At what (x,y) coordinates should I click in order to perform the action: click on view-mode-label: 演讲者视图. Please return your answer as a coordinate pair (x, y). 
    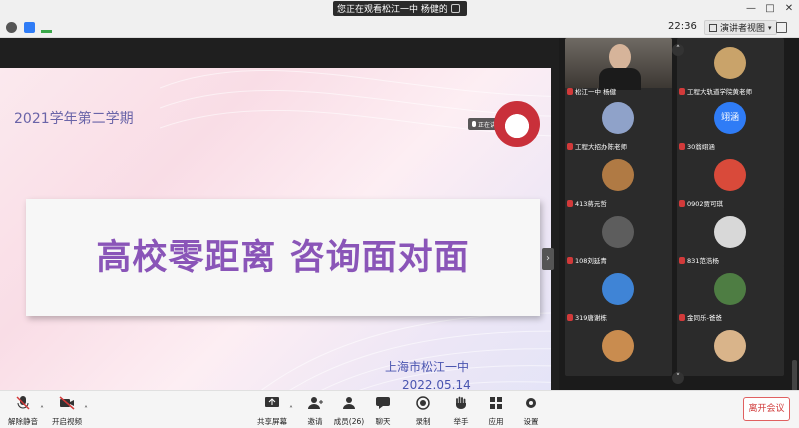
    Looking at the image, I should click on (743, 29).